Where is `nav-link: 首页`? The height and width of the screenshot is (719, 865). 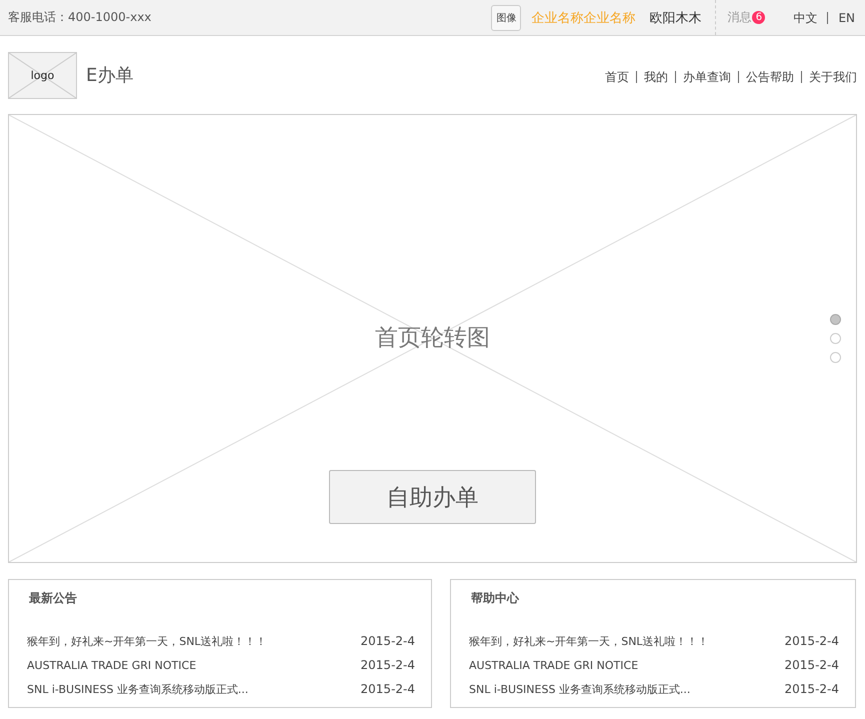 nav-link: 首页 is located at coordinates (617, 77).